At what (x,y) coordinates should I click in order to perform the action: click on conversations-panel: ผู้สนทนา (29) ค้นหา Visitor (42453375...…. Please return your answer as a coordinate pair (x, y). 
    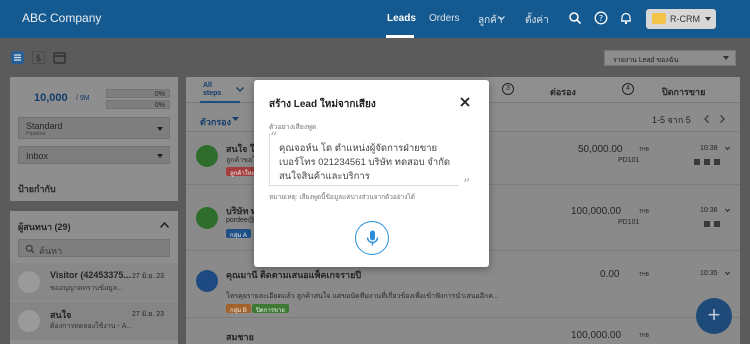
    Looking at the image, I should click on (94, 277).